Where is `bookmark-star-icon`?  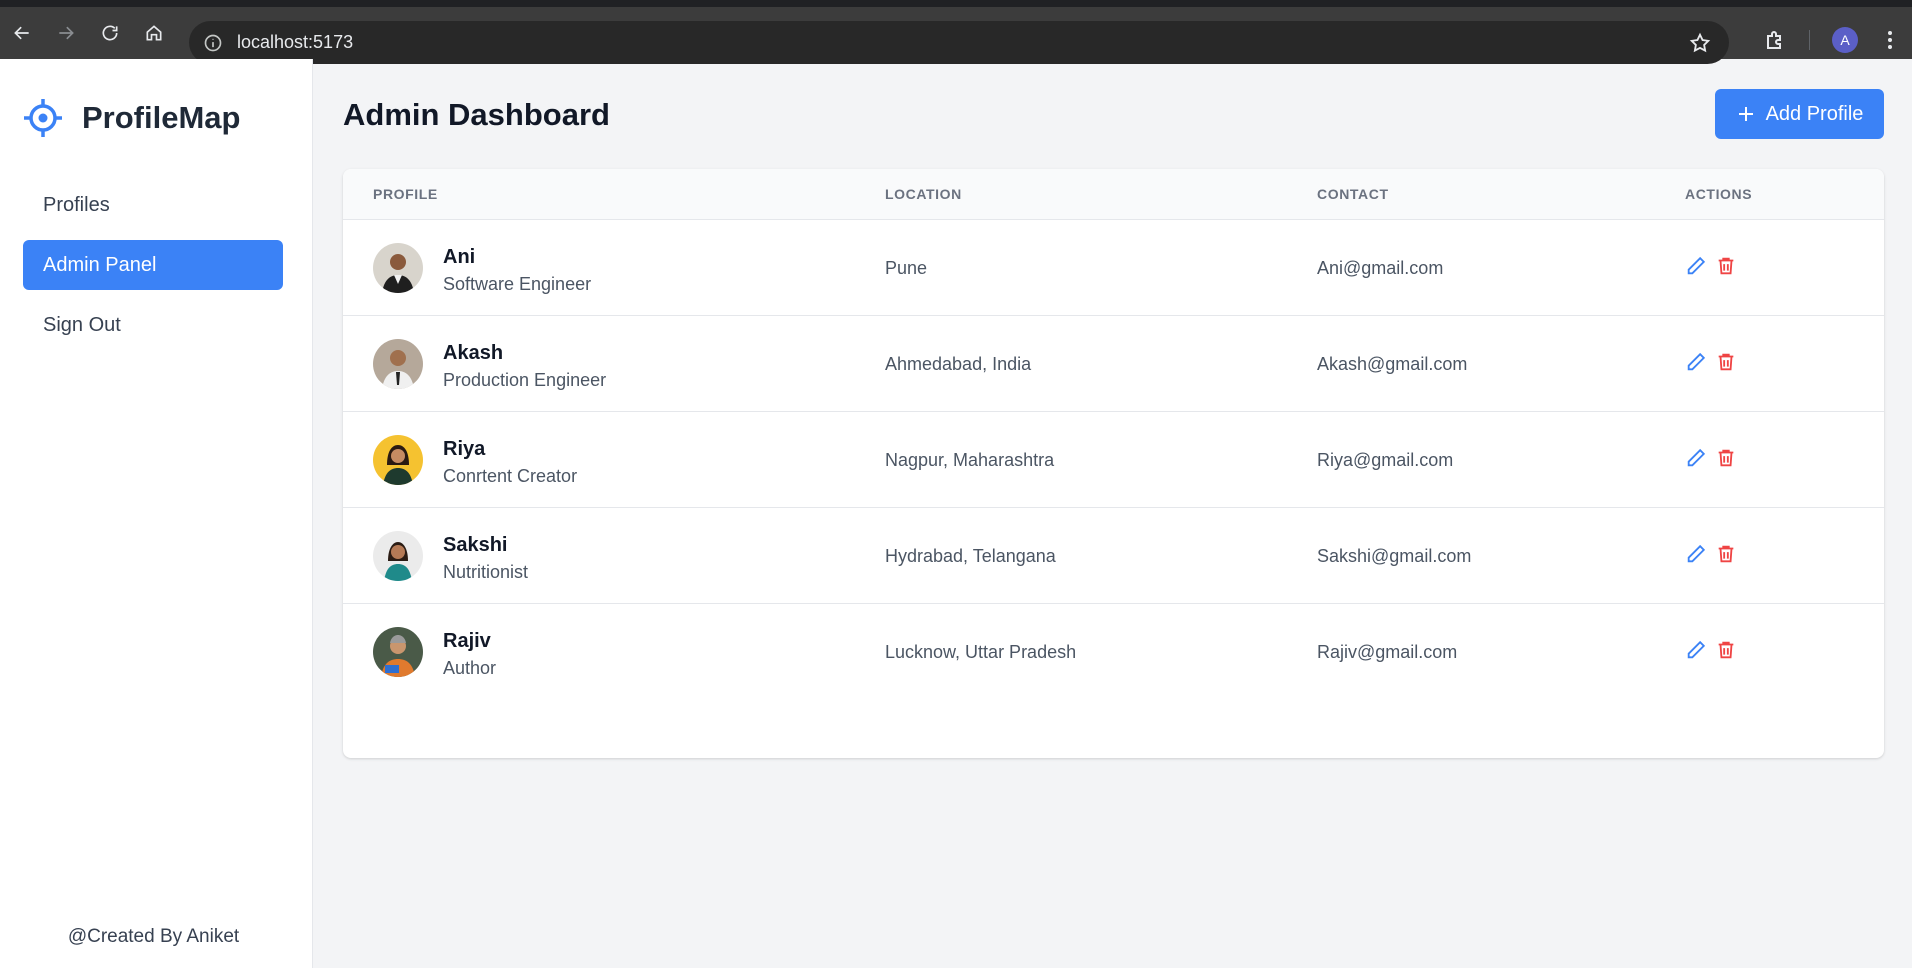 bookmark-star-icon is located at coordinates (1700, 43).